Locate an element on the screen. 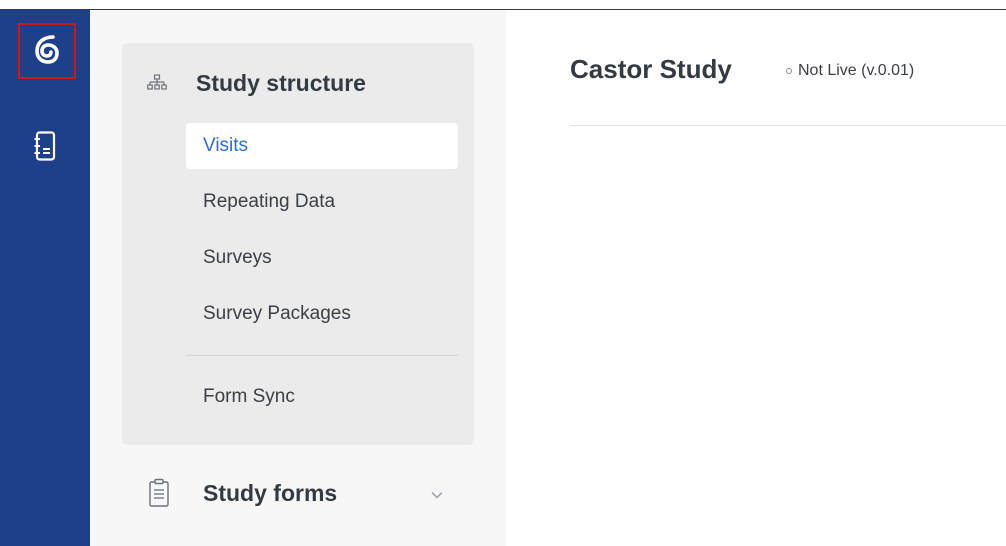 Image resolution: width=1006 pixels, height=546 pixels. window-top-border is located at coordinates (503, 5).